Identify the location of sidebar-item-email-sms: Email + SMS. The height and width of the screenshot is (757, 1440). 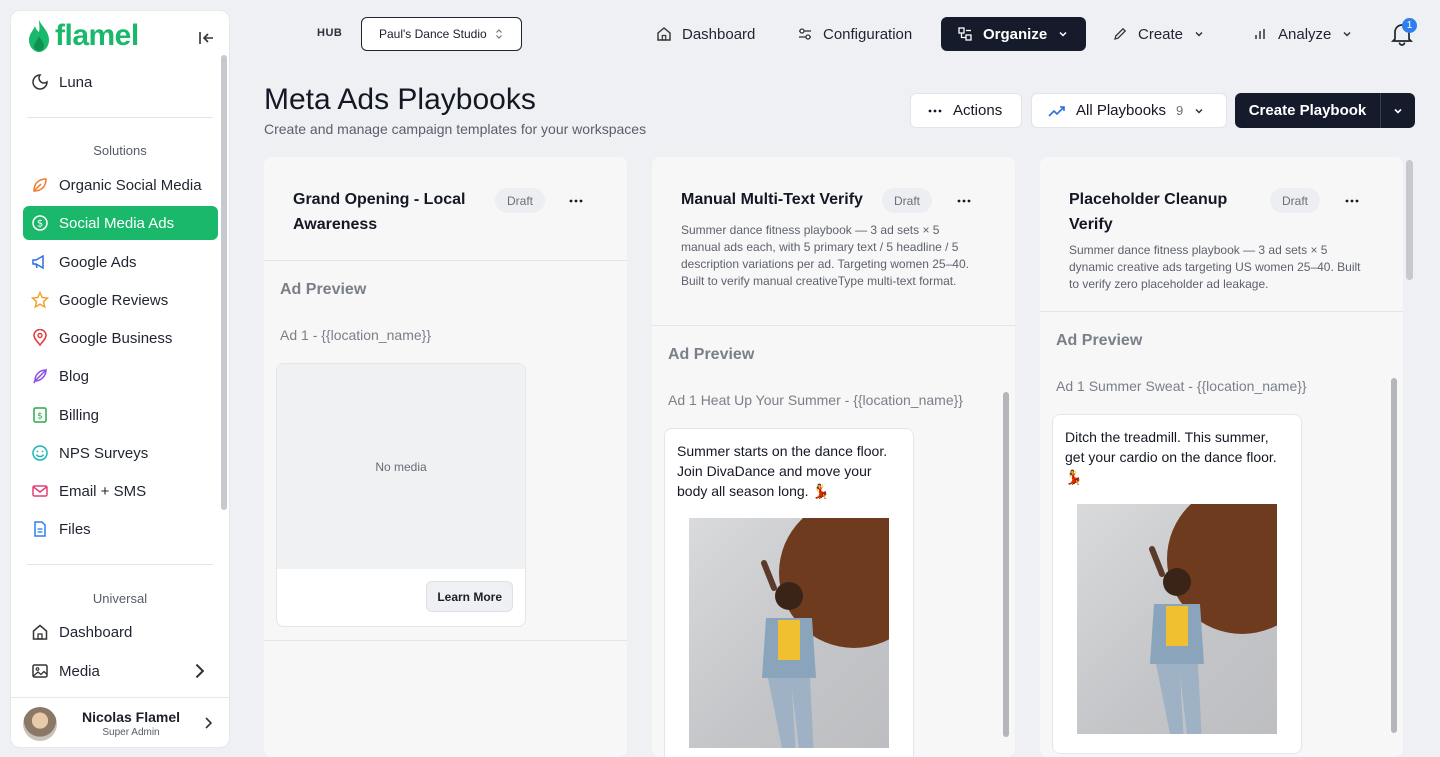
(120, 491).